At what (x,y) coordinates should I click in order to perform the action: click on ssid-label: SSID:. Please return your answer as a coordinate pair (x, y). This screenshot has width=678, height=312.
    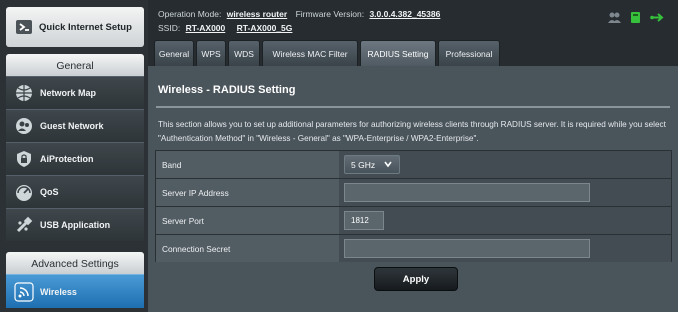
    Looking at the image, I should click on (169, 28).